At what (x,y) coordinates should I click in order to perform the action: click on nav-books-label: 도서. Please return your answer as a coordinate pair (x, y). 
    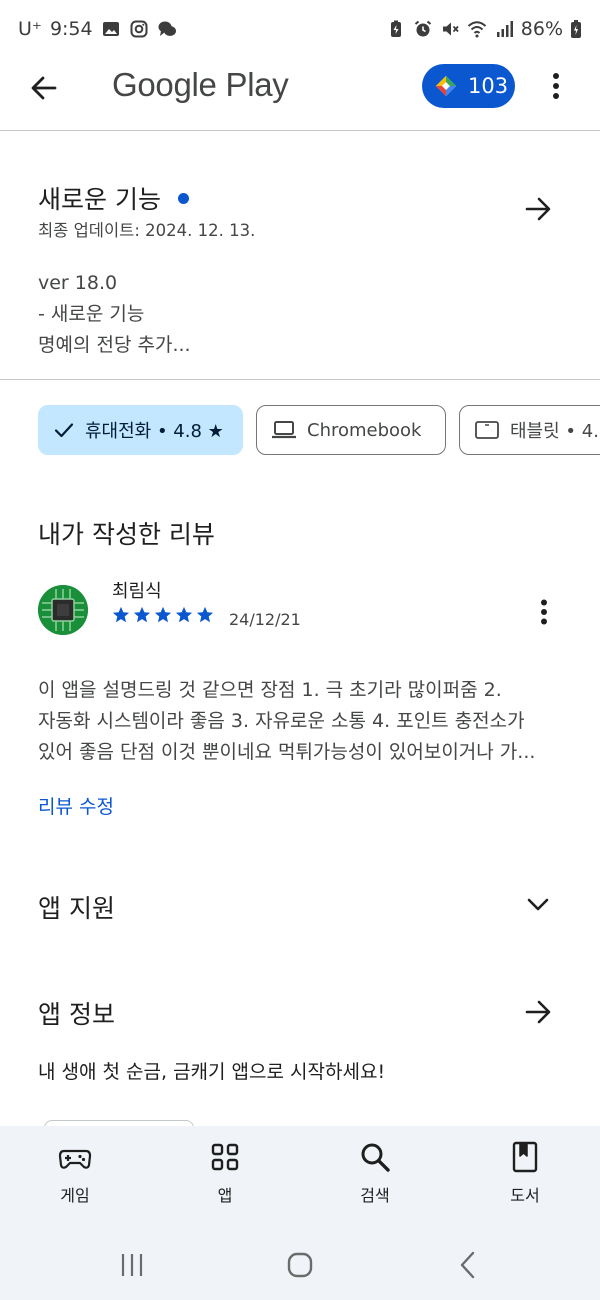
    Looking at the image, I should click on (525, 1195).